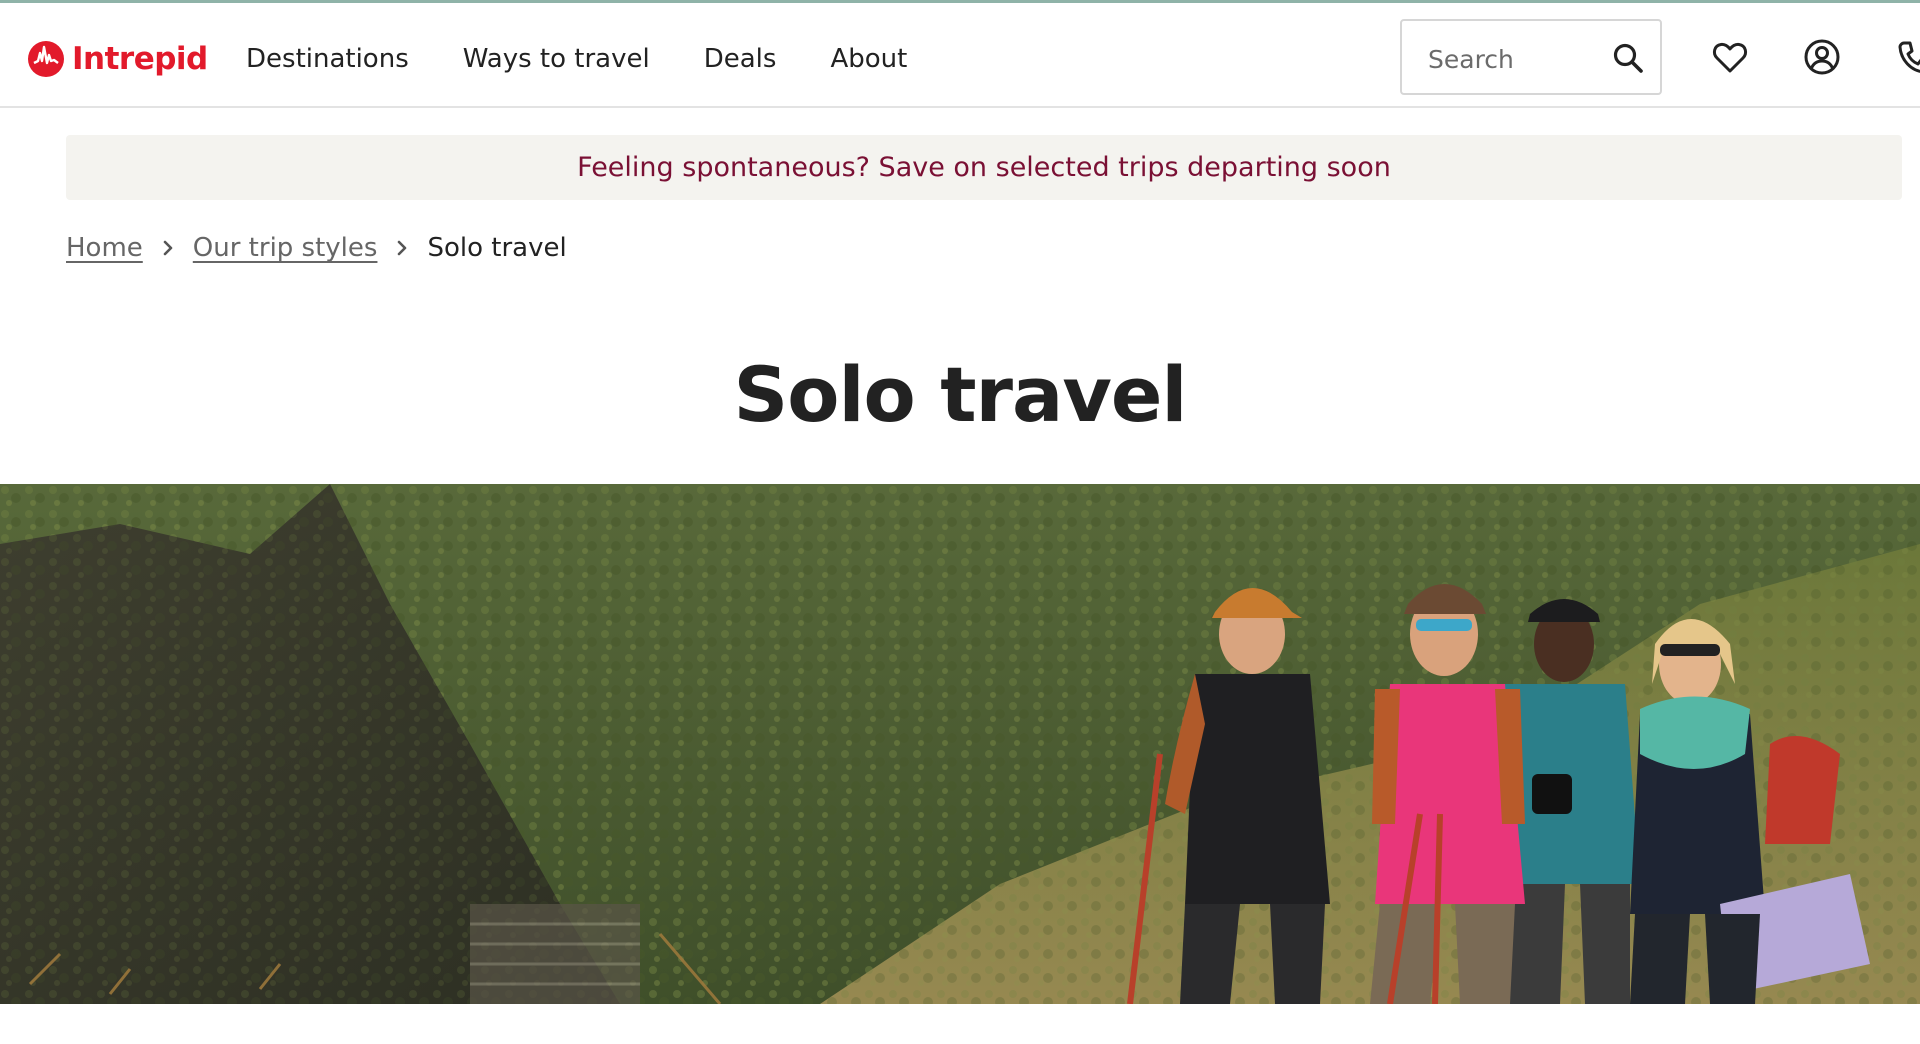 The image size is (1920, 1044). I want to click on breadcrumb-trip-styles: Our trip styles, so click(285, 248).